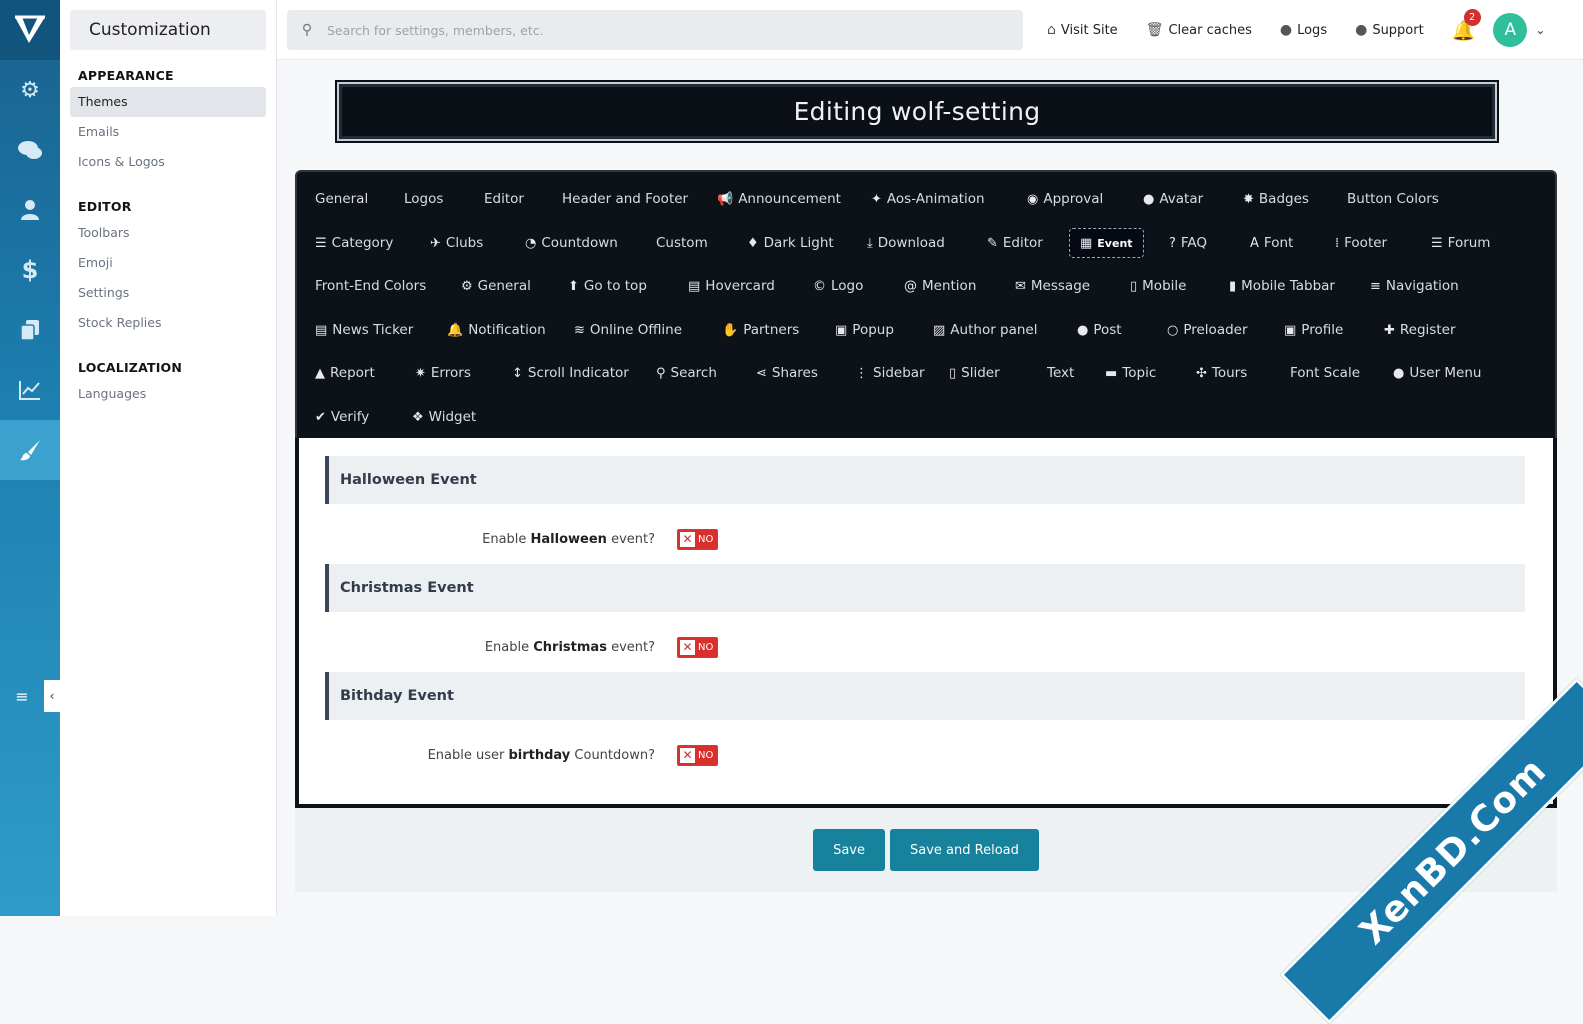 The image size is (1583, 1024). I want to click on logo-icon, so click(30, 30).